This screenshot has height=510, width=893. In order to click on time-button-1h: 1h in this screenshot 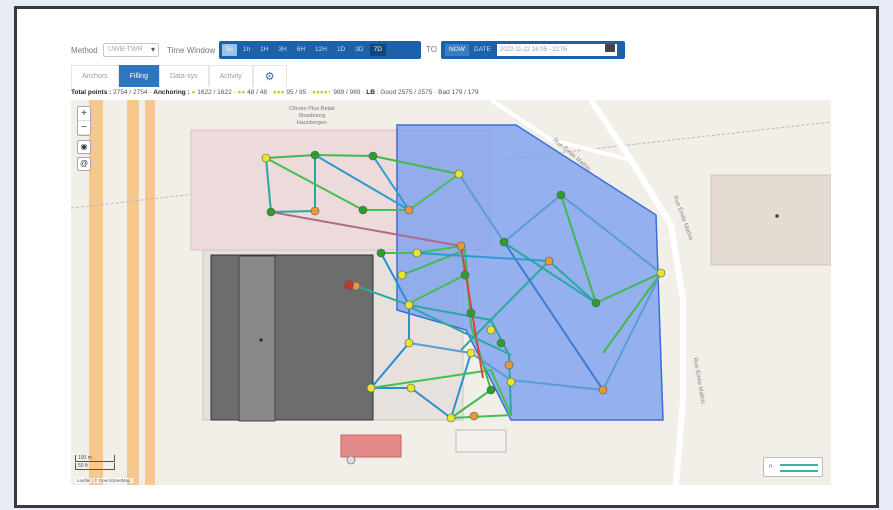, I will do `click(246, 50)`.